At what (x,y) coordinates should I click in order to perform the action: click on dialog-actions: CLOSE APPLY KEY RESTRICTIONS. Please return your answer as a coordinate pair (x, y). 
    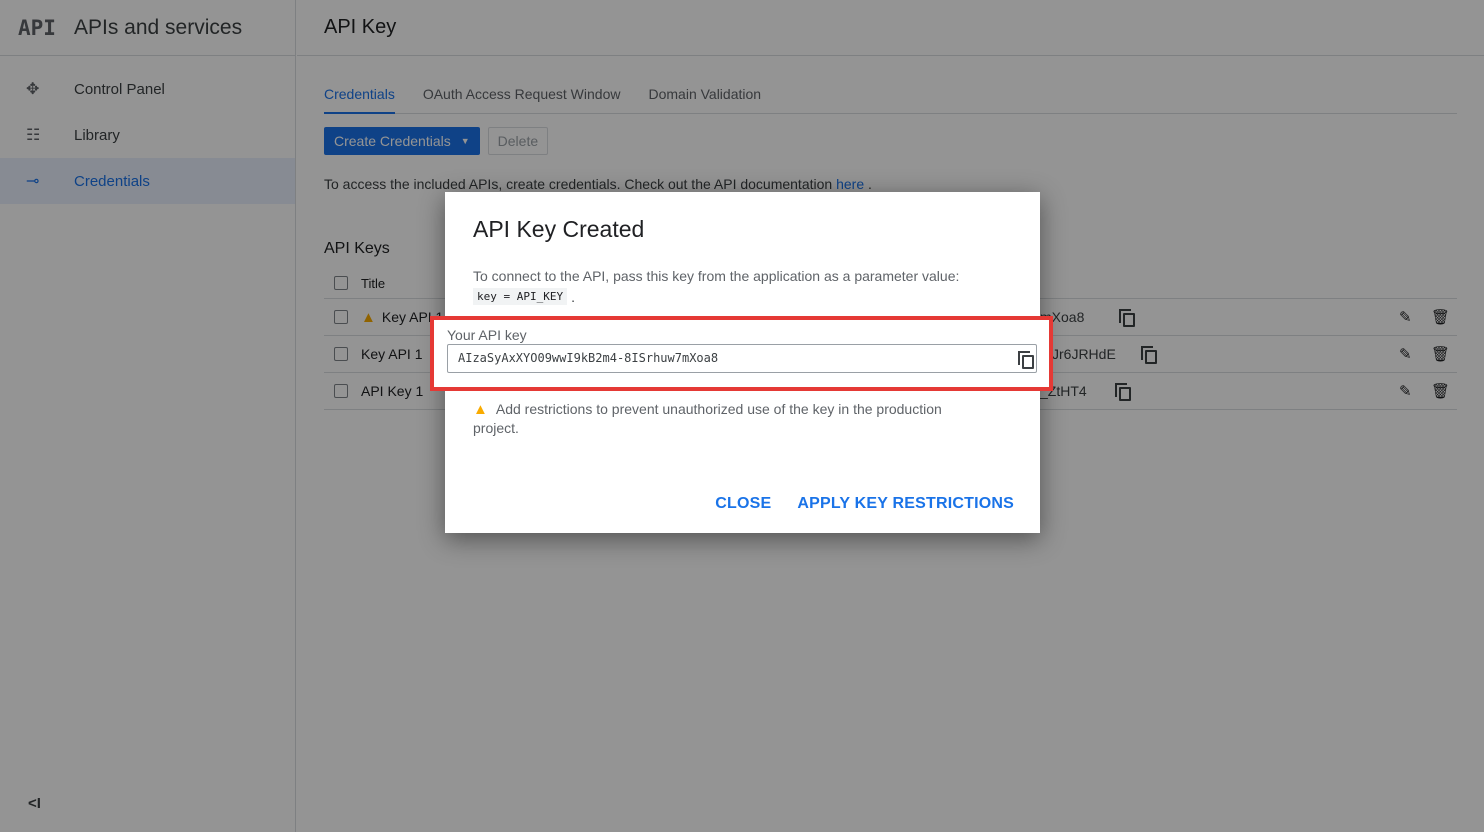
    Looking at the image, I should click on (864, 504).